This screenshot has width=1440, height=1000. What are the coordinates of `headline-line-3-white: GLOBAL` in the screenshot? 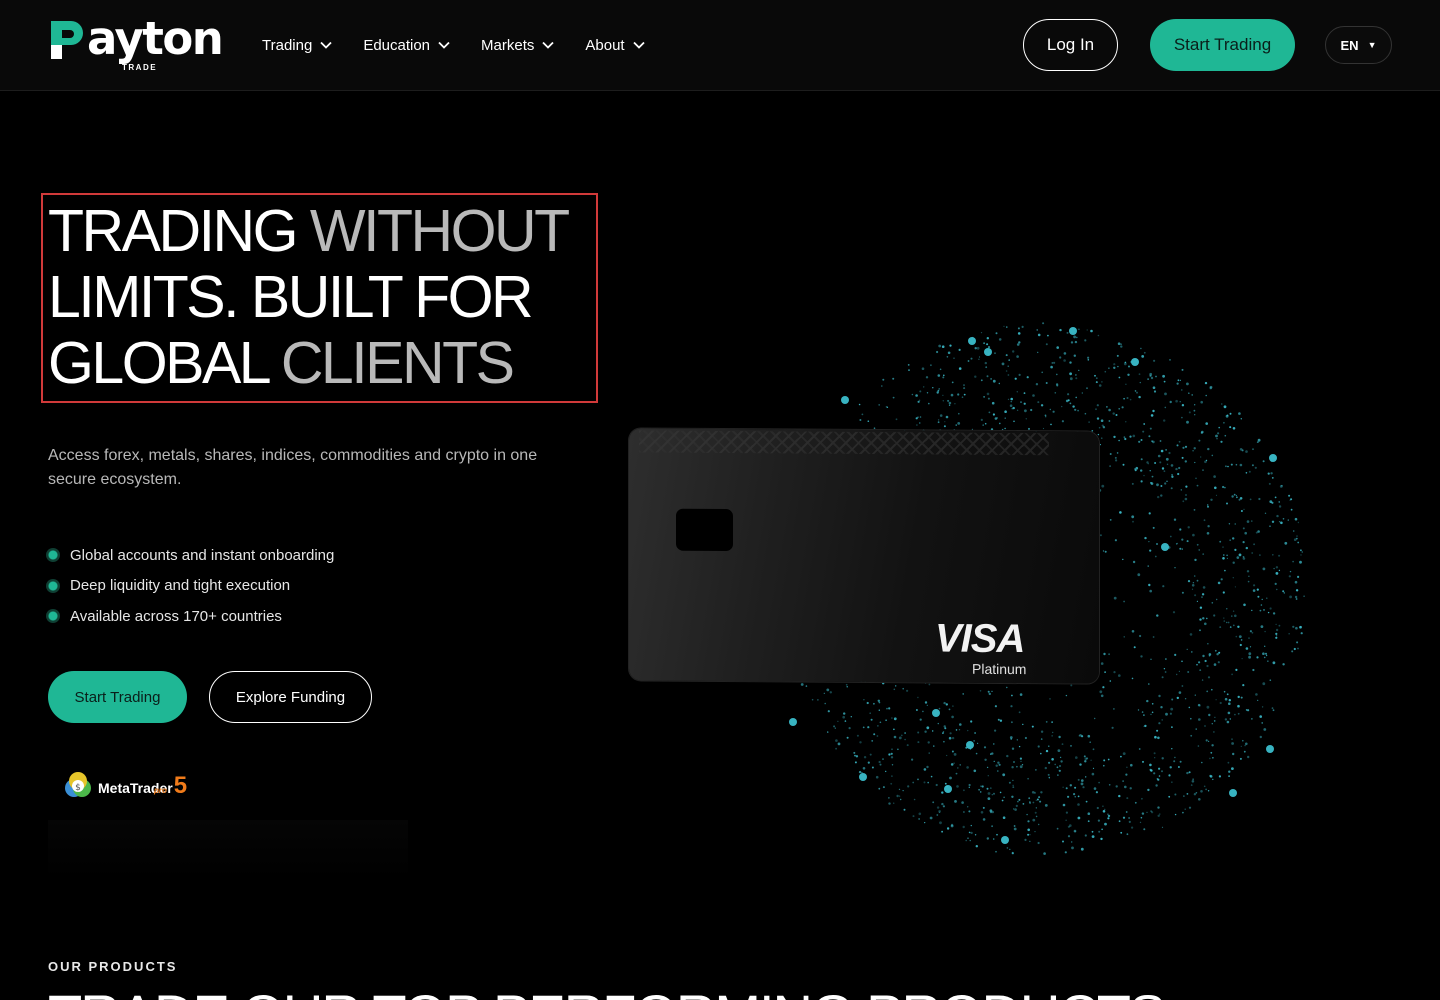 It's located at (164, 363).